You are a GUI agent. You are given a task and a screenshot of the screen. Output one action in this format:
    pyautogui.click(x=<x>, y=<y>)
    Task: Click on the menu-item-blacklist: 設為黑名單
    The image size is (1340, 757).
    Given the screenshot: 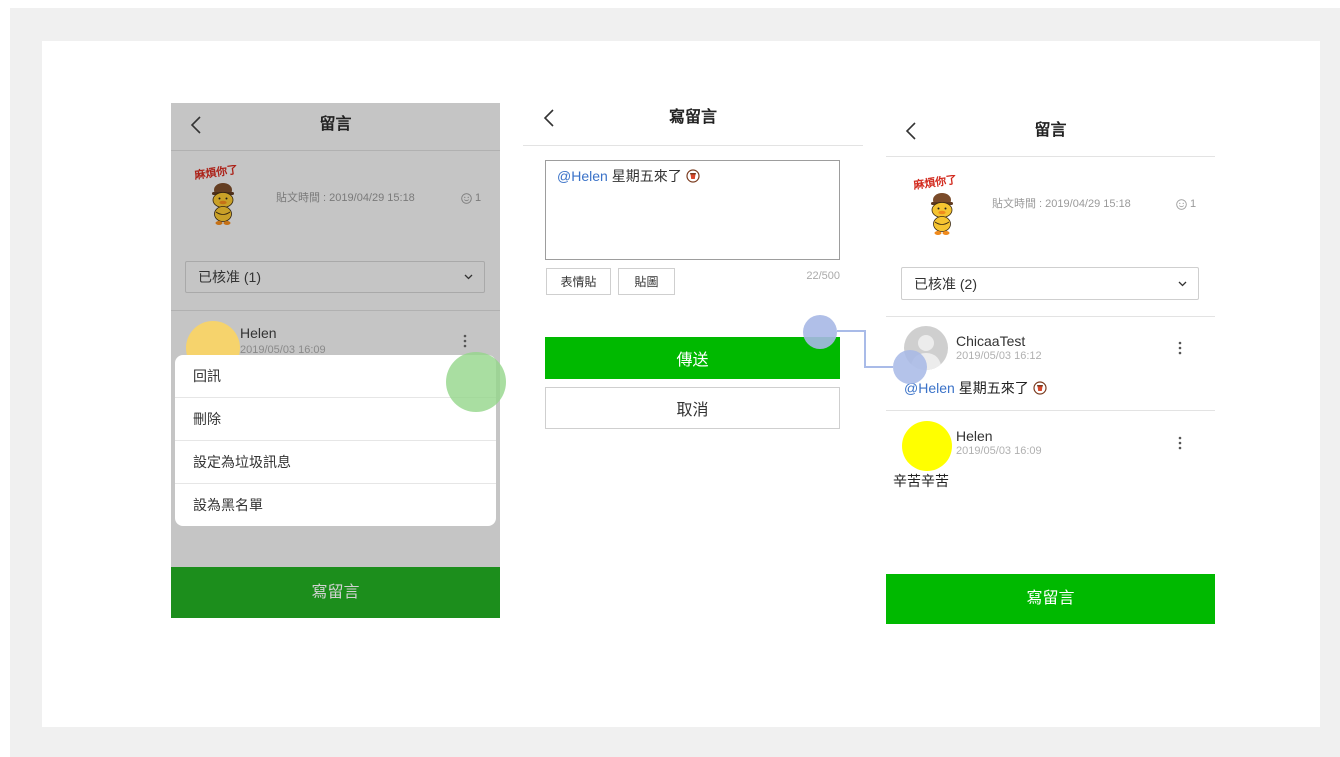 What is the action you would take?
    pyautogui.click(x=335, y=505)
    